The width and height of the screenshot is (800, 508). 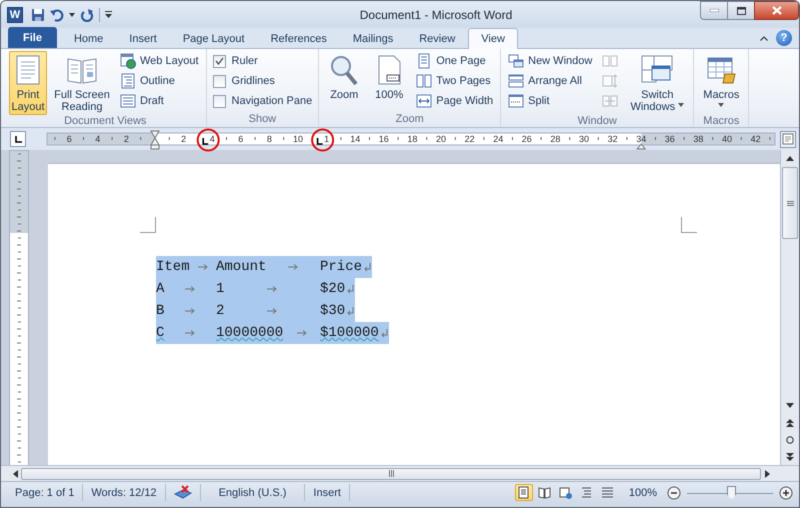 I want to click on zoom-slider-thumb, so click(x=731, y=493).